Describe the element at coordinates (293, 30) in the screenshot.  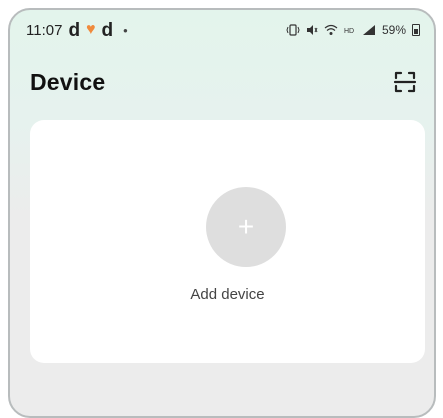
I see `vibrate-icon` at that location.